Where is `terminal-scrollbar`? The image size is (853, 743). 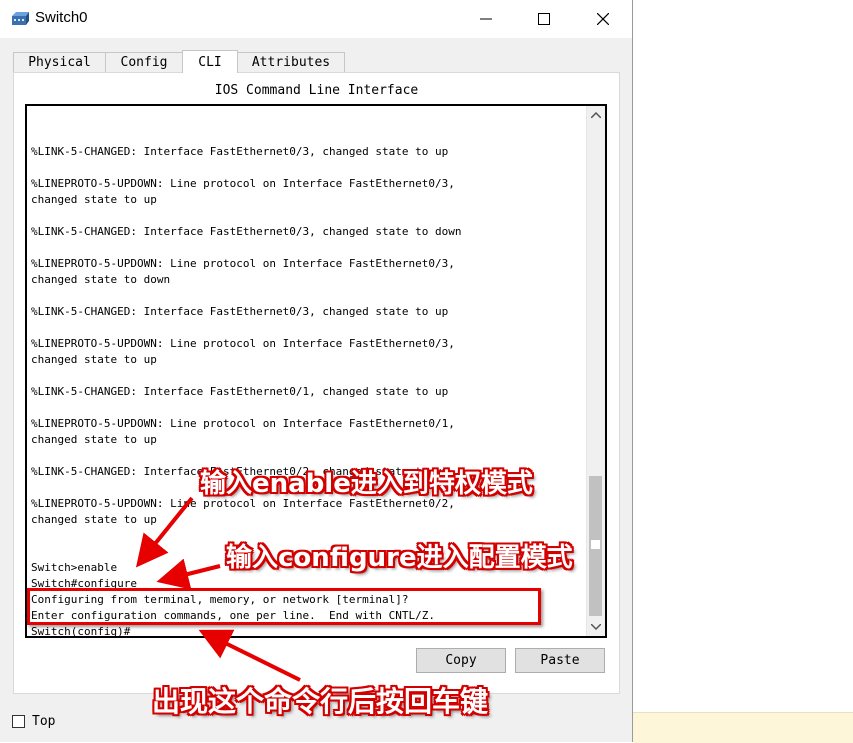 terminal-scrollbar is located at coordinates (595, 371).